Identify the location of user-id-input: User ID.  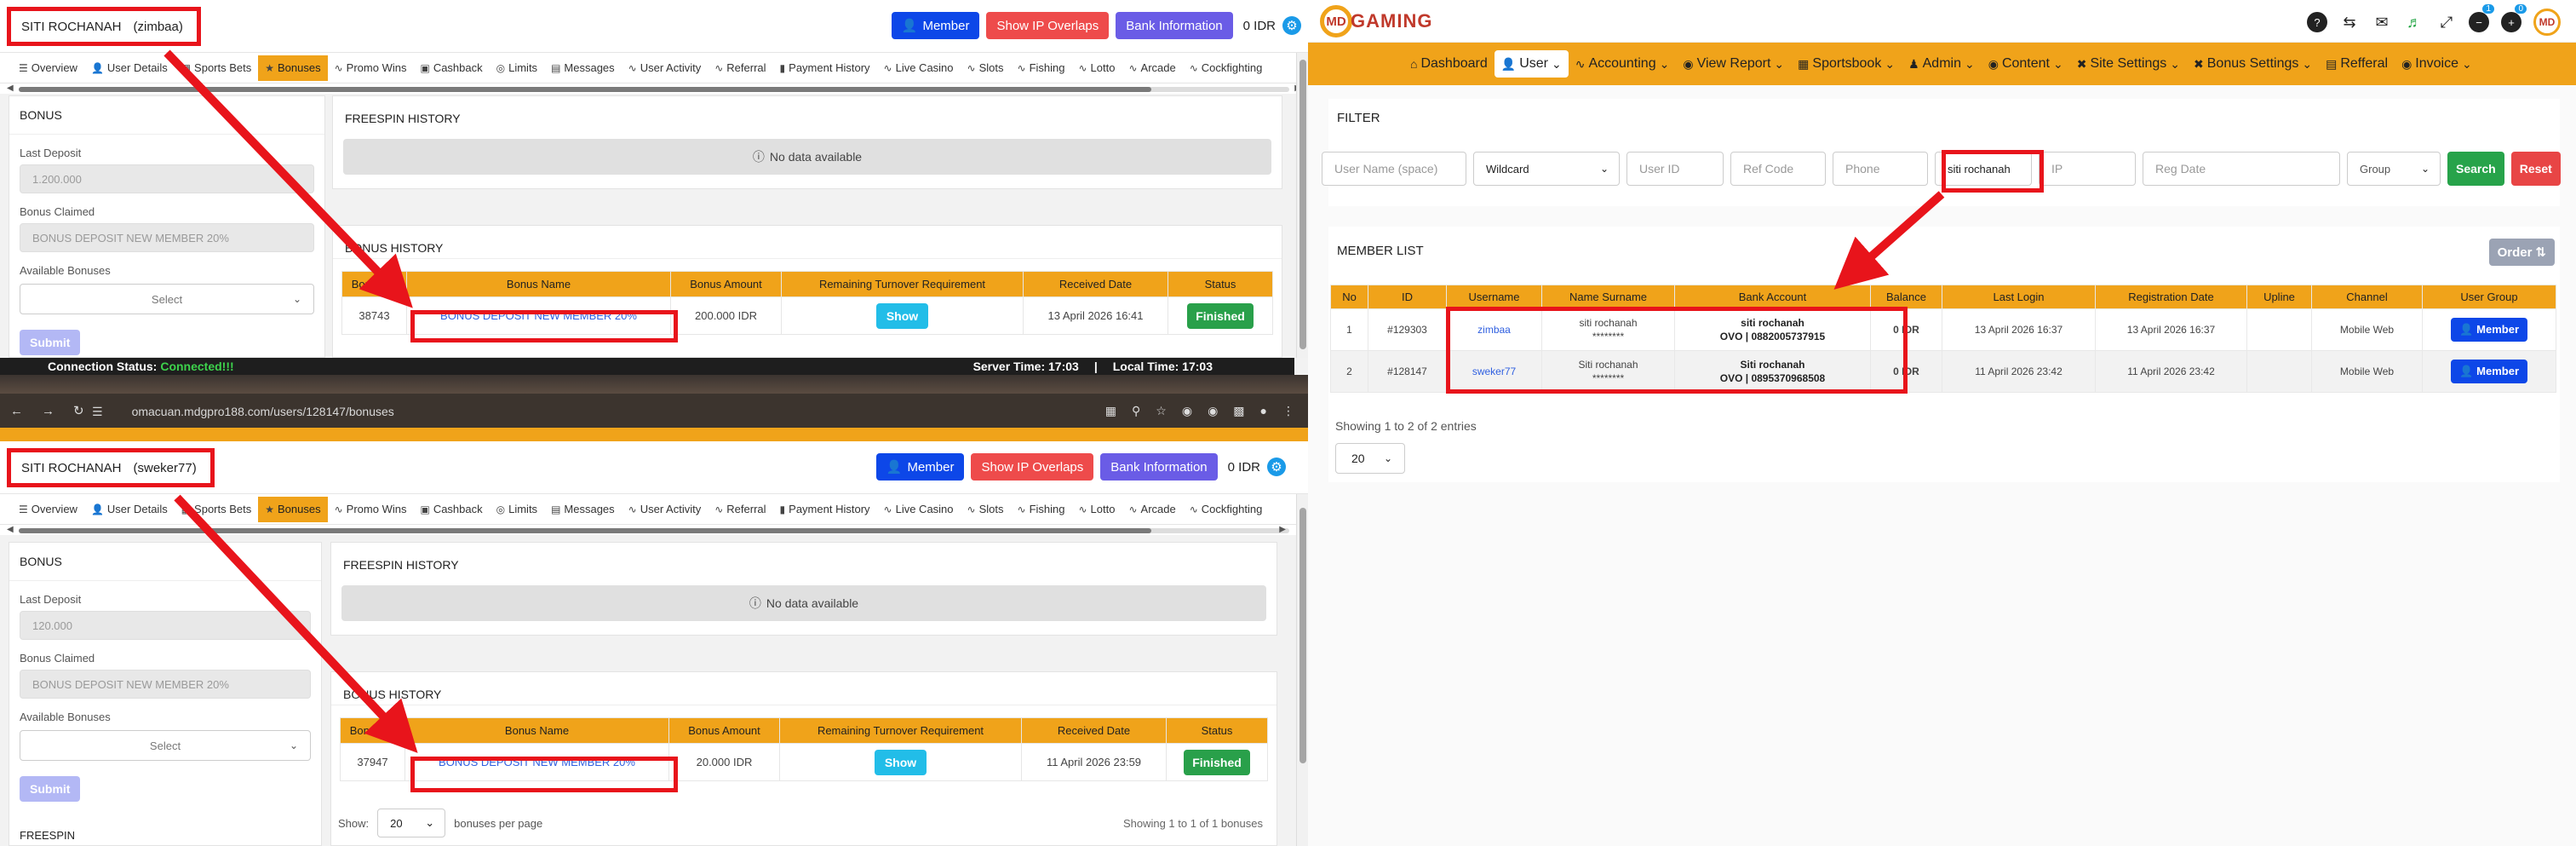
(1675, 169).